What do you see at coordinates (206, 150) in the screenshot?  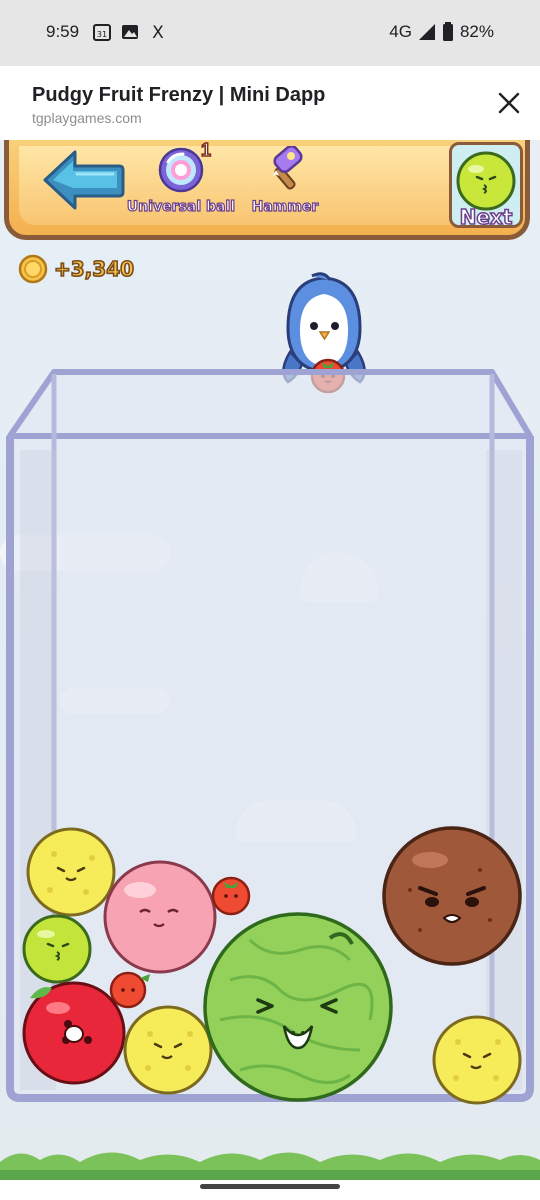 I see `universal-ball-count: 1` at bounding box center [206, 150].